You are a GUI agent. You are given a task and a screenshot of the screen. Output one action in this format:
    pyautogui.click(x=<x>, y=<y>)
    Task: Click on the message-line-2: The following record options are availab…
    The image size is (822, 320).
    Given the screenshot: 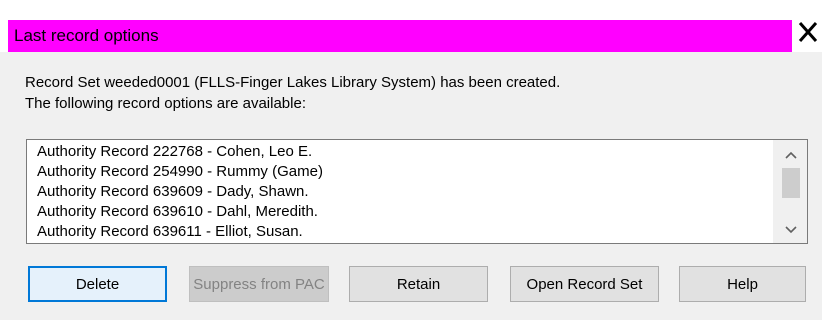 What is the action you would take?
    pyautogui.click(x=165, y=103)
    